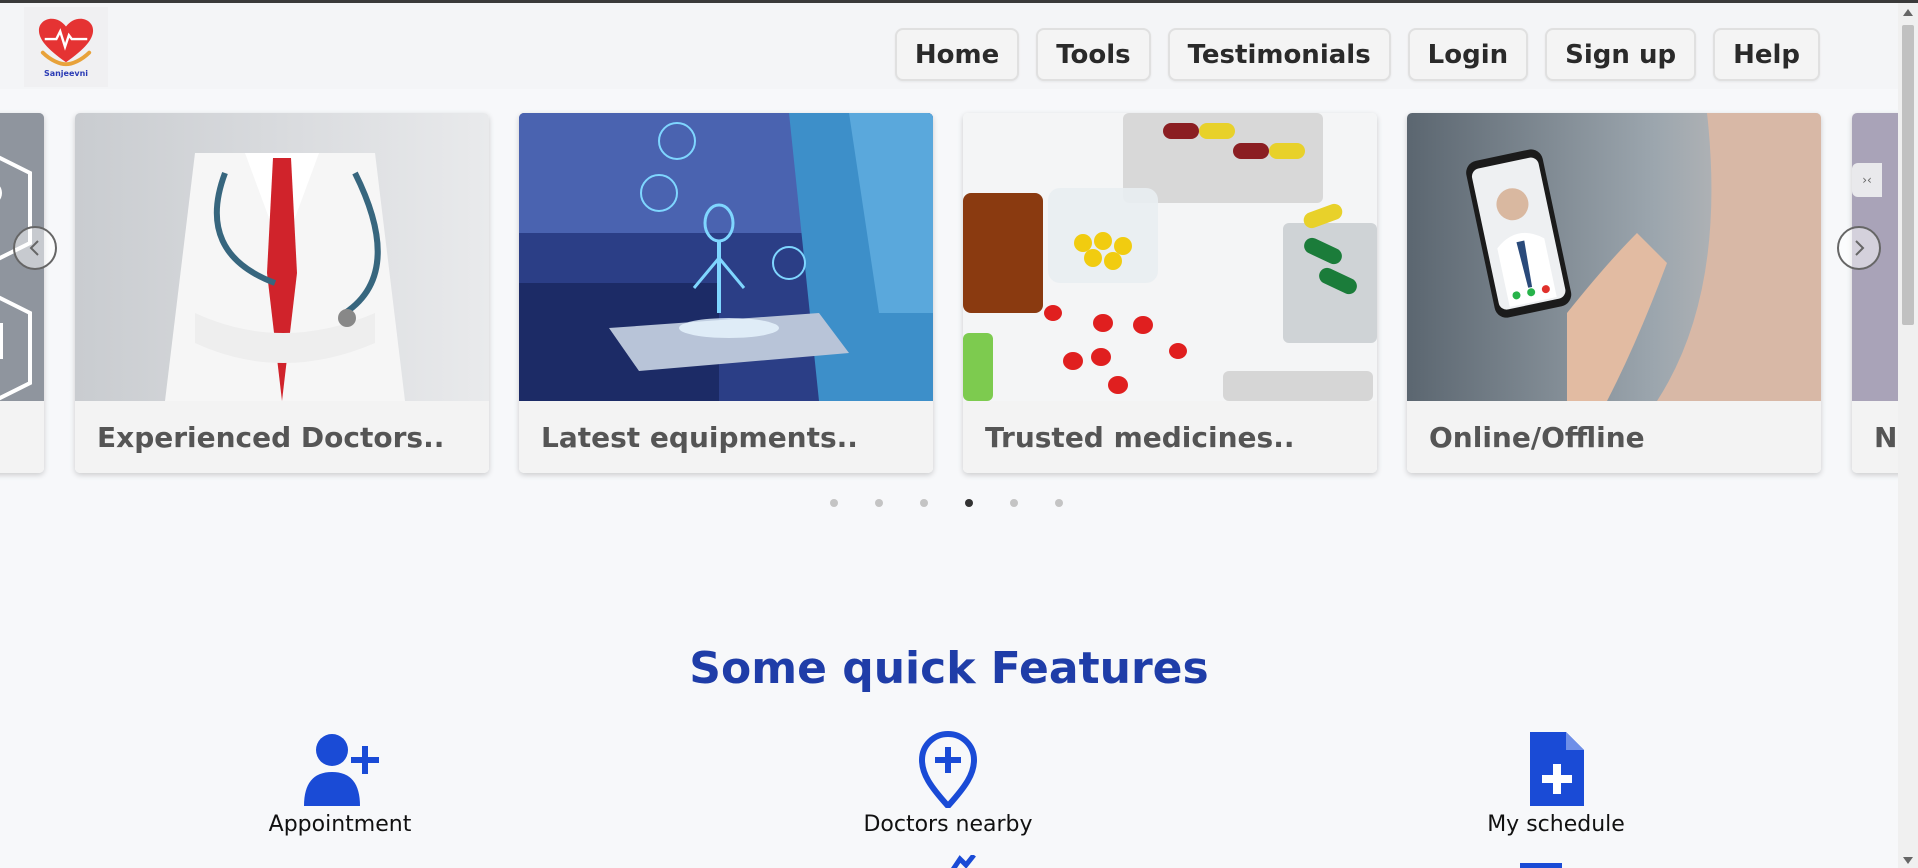 The height and width of the screenshot is (868, 1918). Describe the element at coordinates (948, 824) in the screenshot. I see `feature-label: Doctors nearby` at that location.